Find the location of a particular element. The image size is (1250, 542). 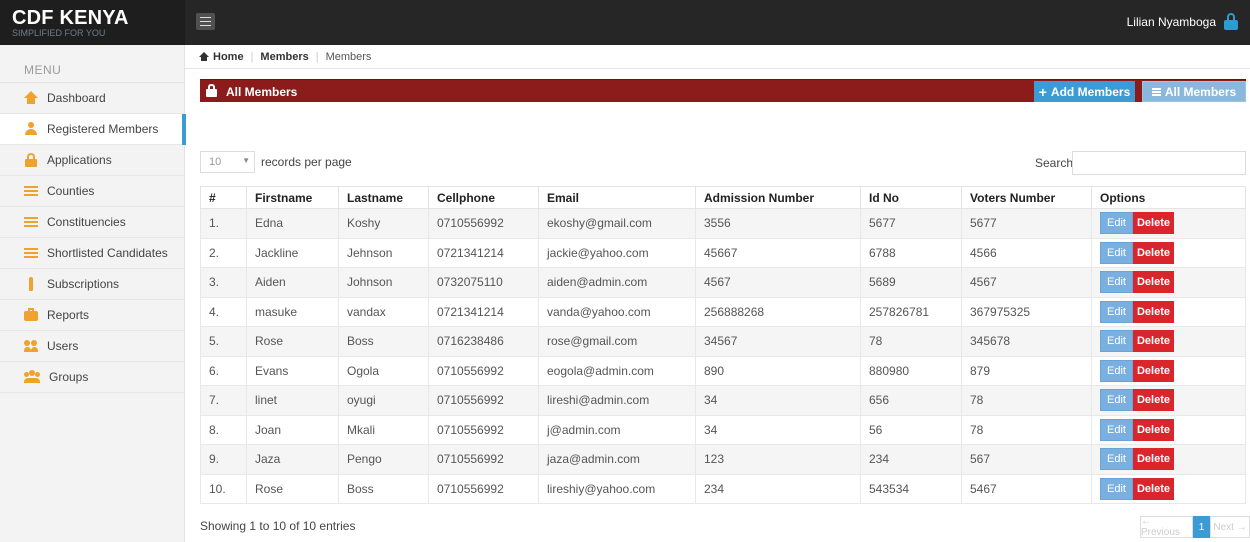

row-number: 5. is located at coordinates (223, 341).